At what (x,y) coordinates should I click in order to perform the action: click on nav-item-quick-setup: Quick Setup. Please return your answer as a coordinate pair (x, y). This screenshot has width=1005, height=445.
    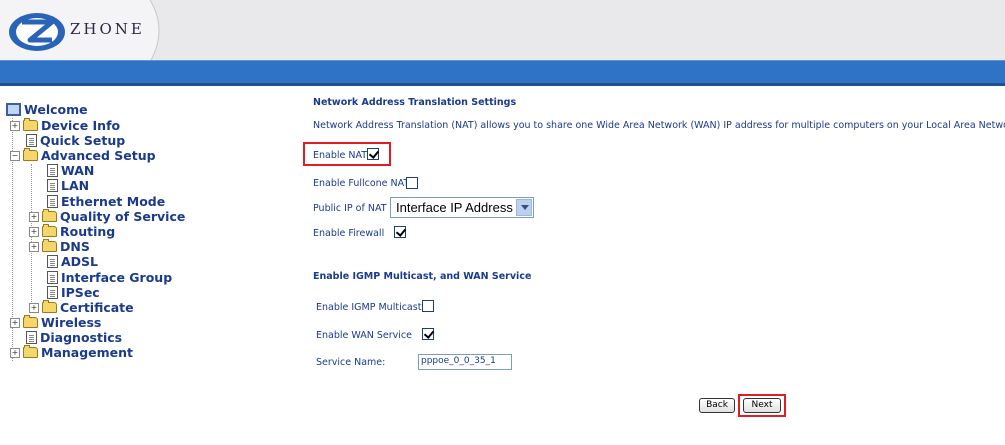
    Looking at the image, I should click on (75, 140).